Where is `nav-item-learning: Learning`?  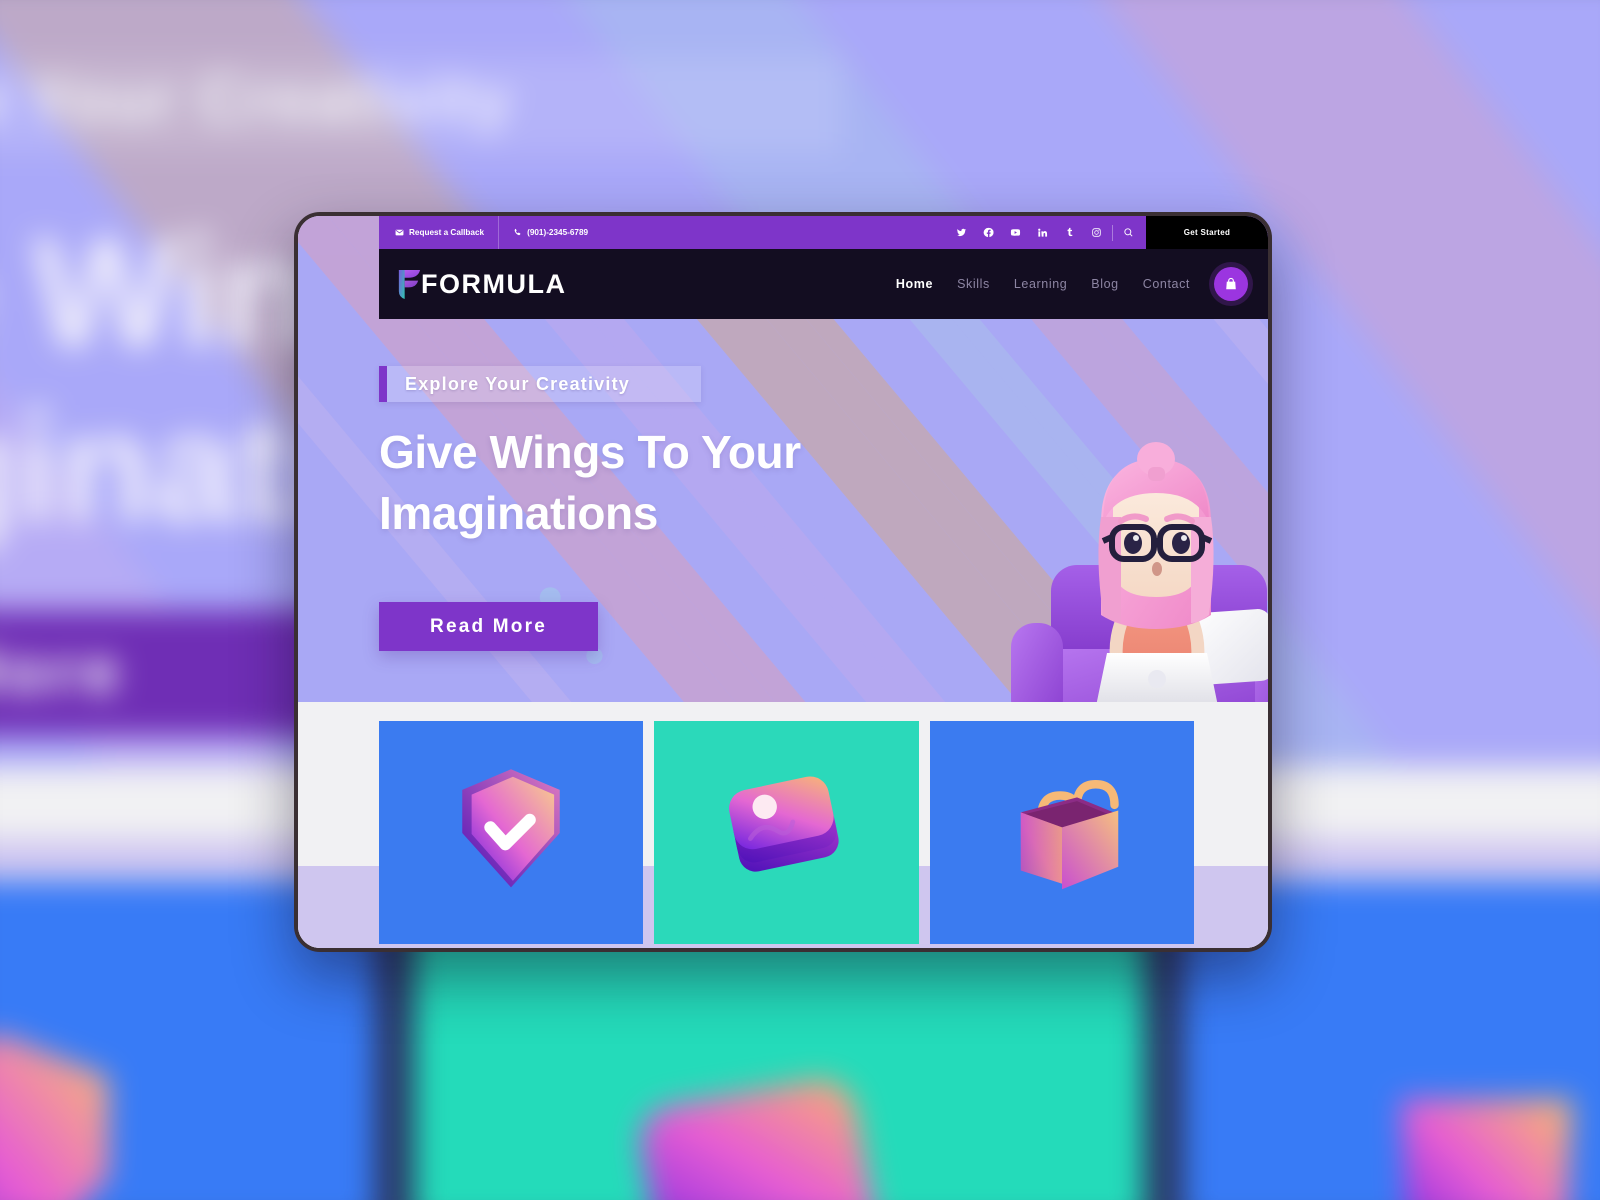 nav-item-learning: Learning is located at coordinates (1040, 284).